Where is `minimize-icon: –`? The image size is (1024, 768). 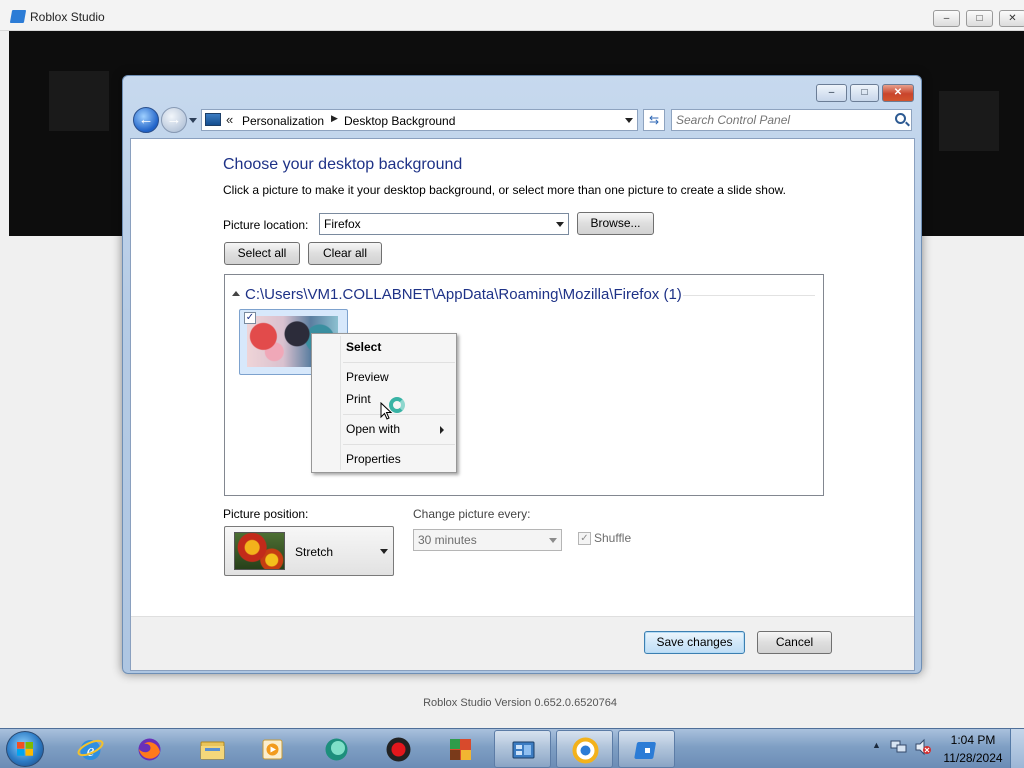
minimize-icon: – is located at coordinates (946, 18).